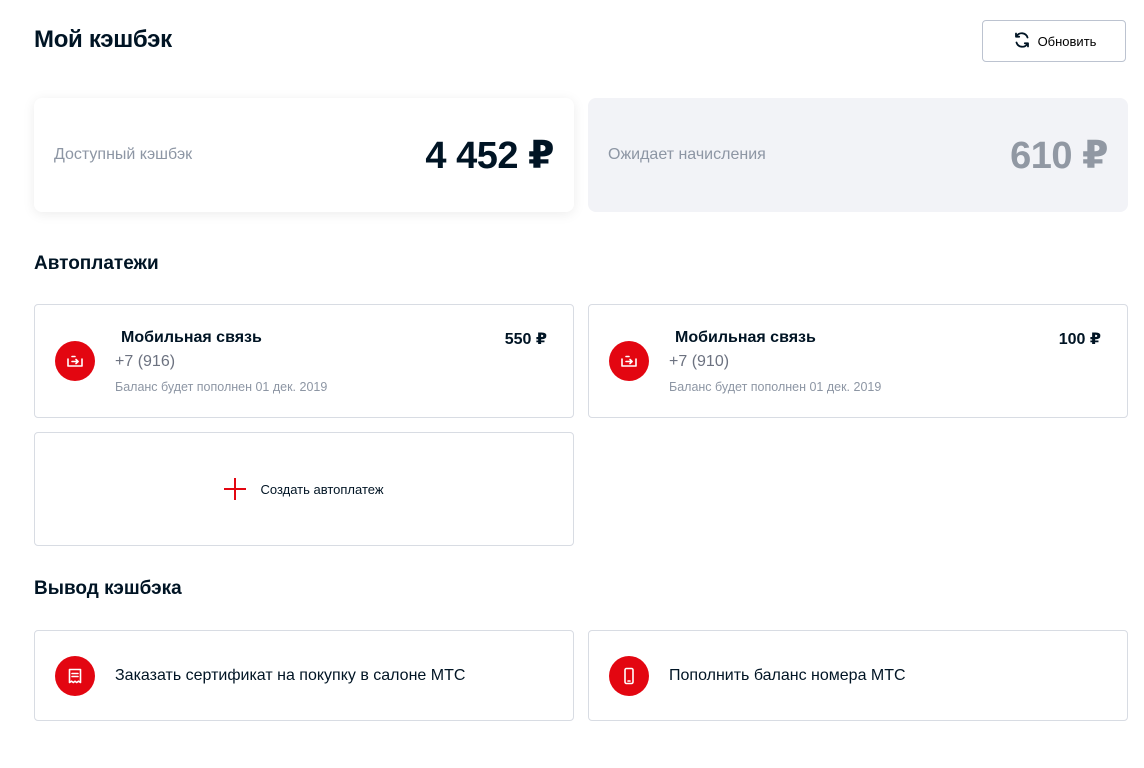  What do you see at coordinates (145, 361) in the screenshot?
I see `autopay-phone: +7 (916)` at bounding box center [145, 361].